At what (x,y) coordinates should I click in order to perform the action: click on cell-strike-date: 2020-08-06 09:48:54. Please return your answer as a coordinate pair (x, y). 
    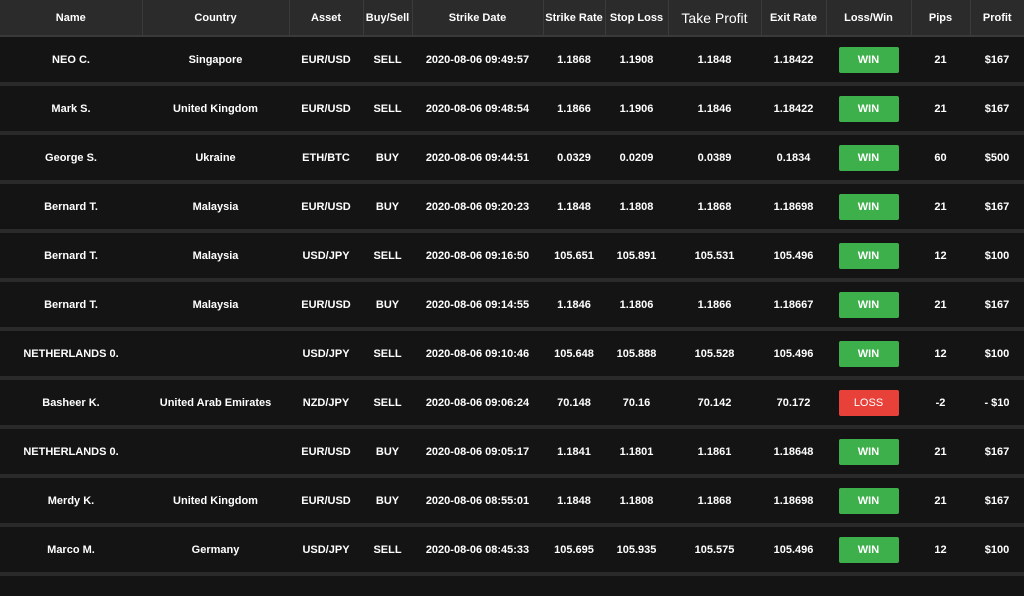
    Looking at the image, I should click on (477, 109).